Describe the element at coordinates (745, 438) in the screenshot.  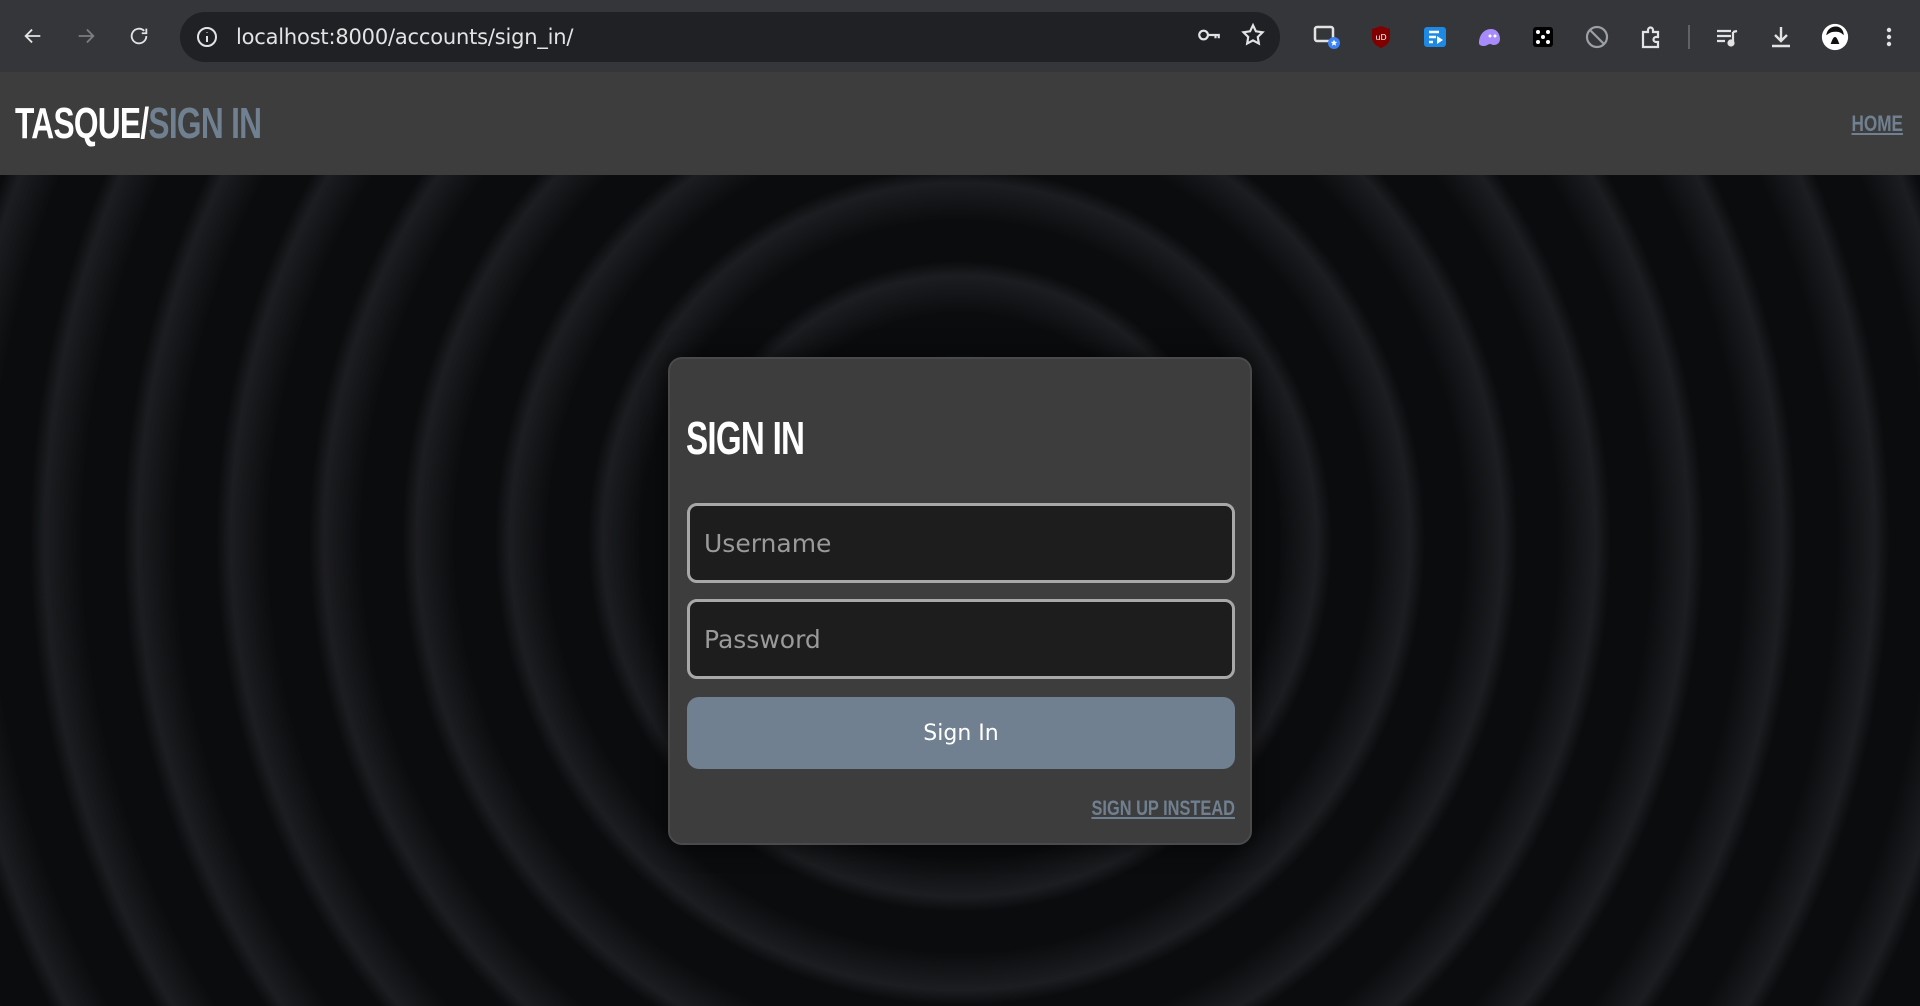
I see `form-title: SIGN IN` at that location.